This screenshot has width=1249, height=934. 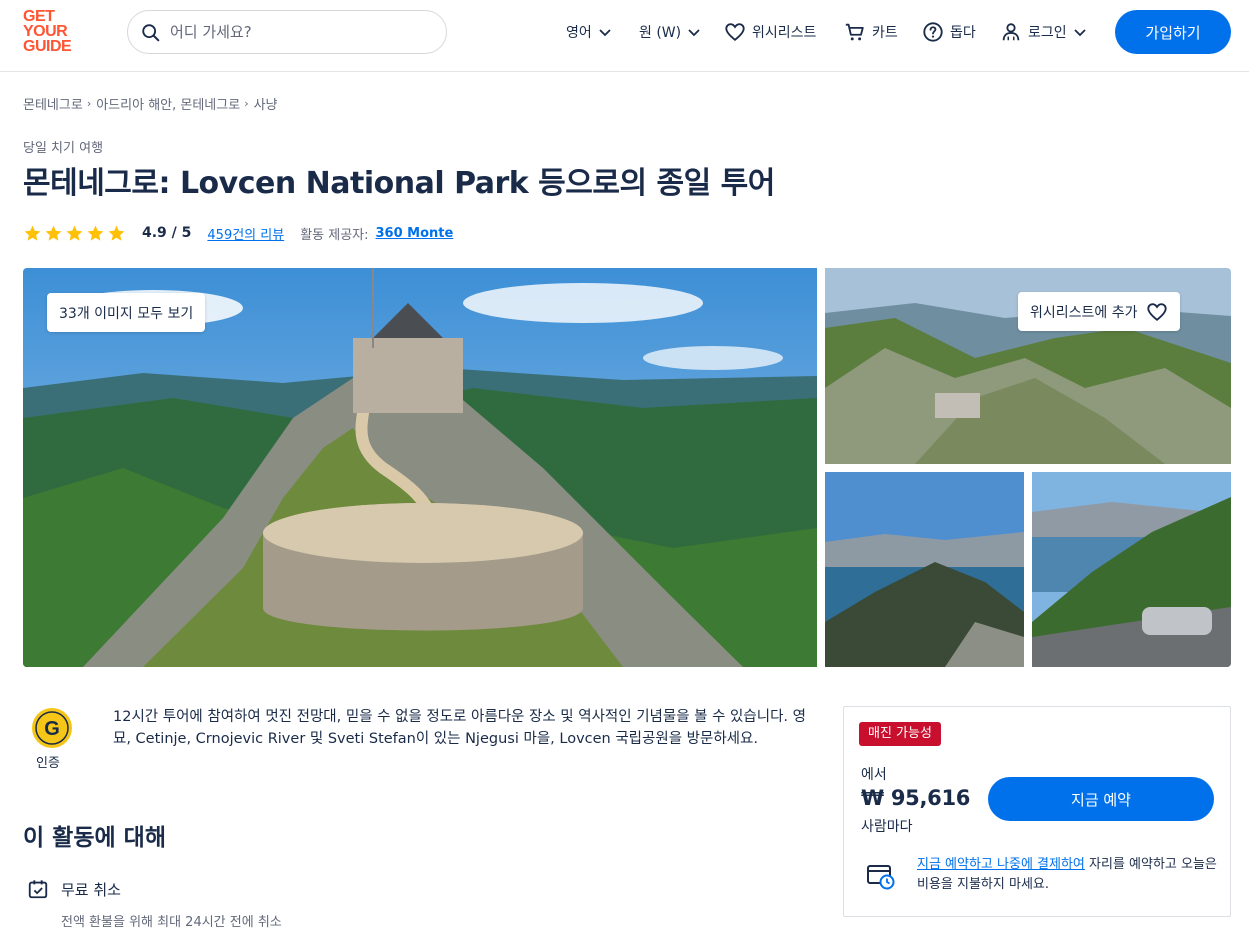 I want to click on provider-label: 활동 제공자:, so click(x=334, y=235).